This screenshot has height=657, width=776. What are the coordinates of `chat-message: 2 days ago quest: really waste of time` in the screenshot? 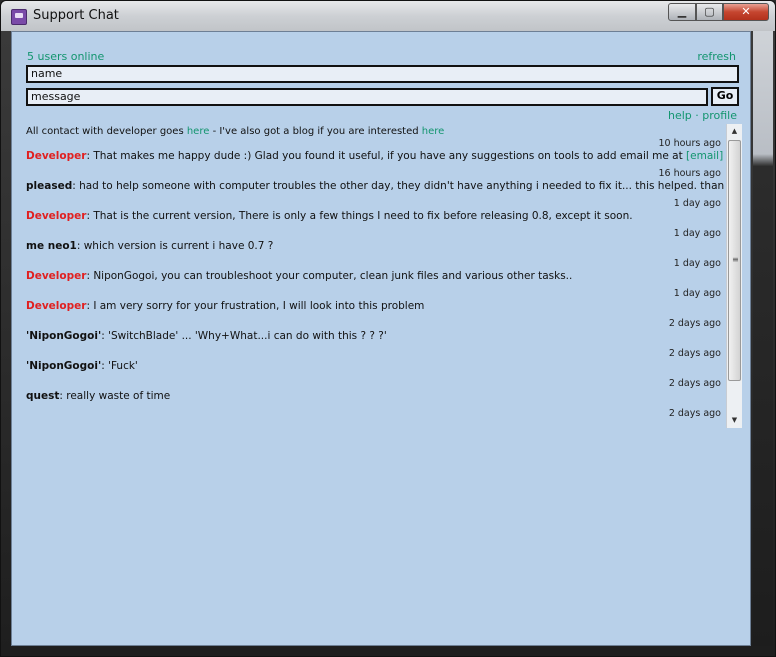 It's located at (375, 399).